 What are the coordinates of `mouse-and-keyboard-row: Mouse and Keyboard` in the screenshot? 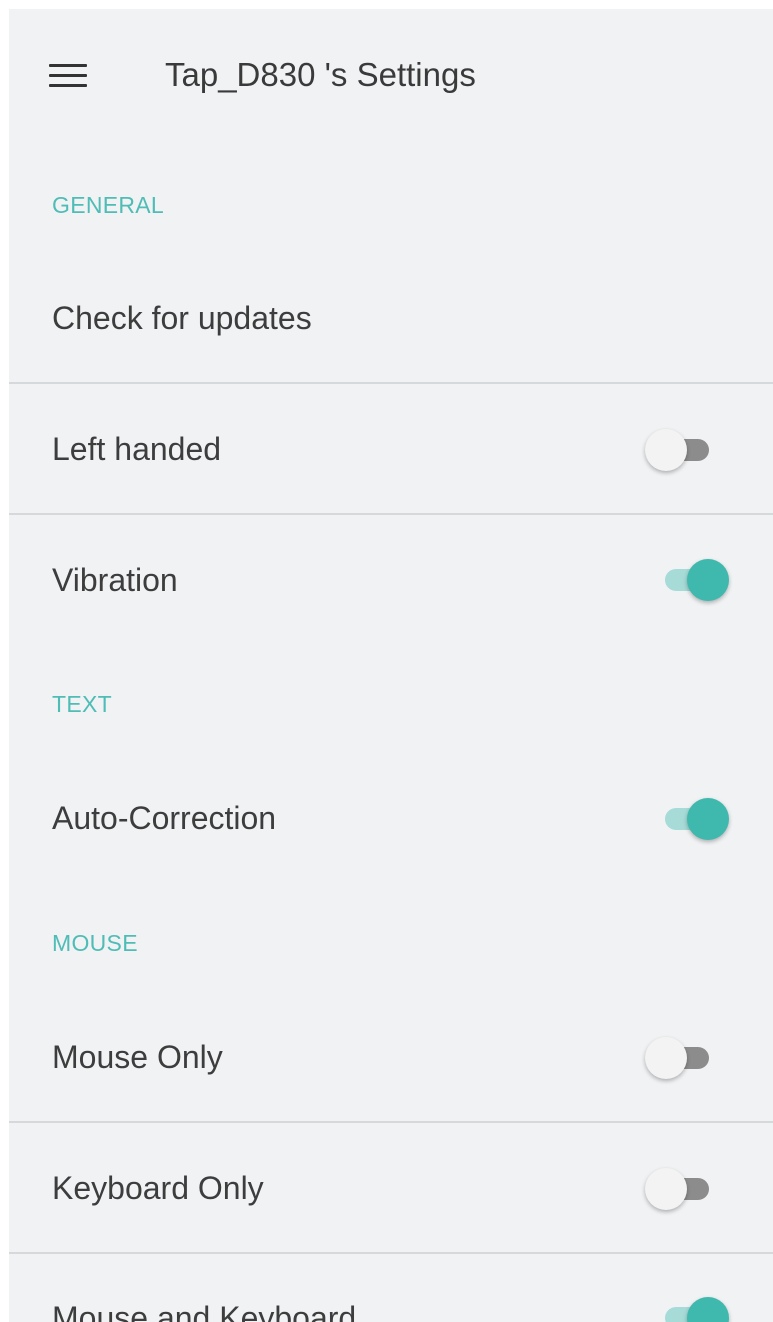 It's located at (391, 1288).